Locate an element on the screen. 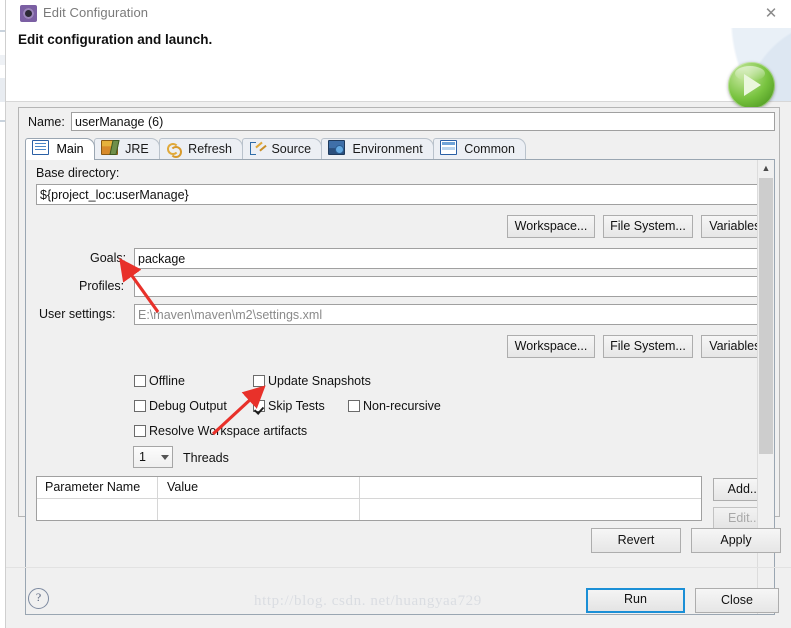 This screenshot has width=791, height=628. checkbox-resolve-workspace-artifacts-label: Resolve Workspace artifacts is located at coordinates (228, 431).